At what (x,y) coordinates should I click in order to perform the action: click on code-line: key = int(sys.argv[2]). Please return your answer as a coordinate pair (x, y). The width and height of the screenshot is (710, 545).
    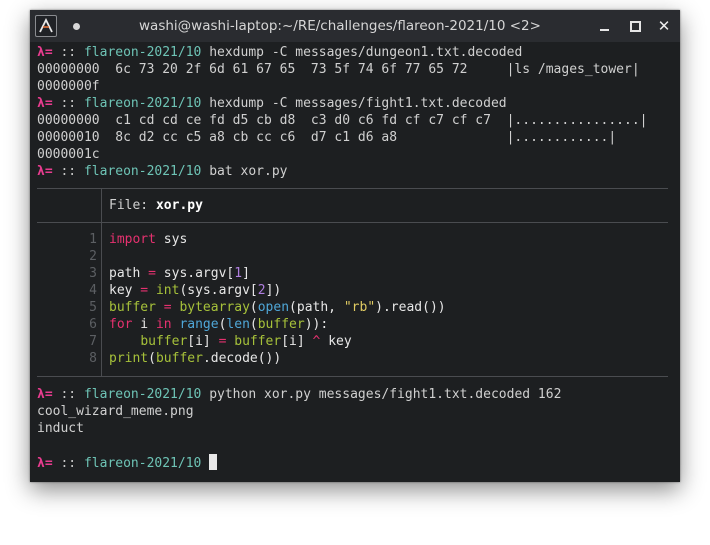
    Looking at the image, I should click on (195, 290).